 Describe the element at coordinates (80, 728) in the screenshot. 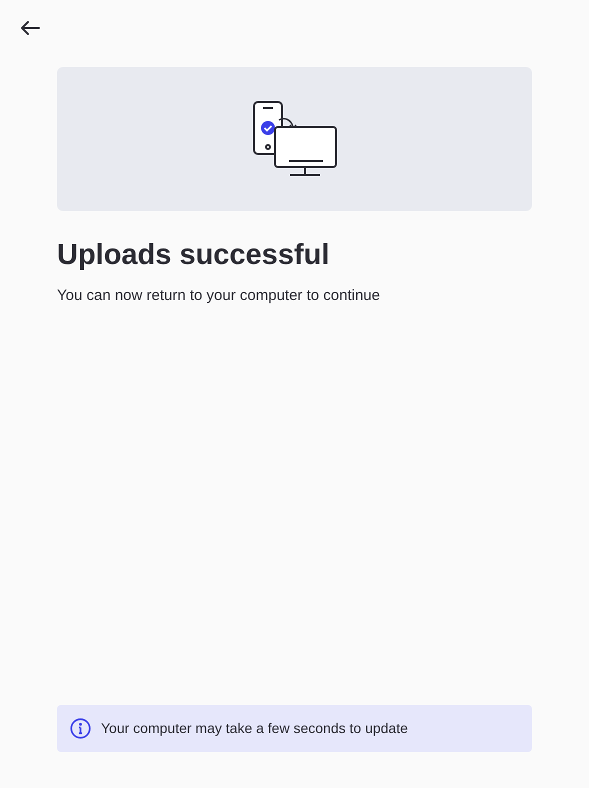

I see `info-icon` at that location.